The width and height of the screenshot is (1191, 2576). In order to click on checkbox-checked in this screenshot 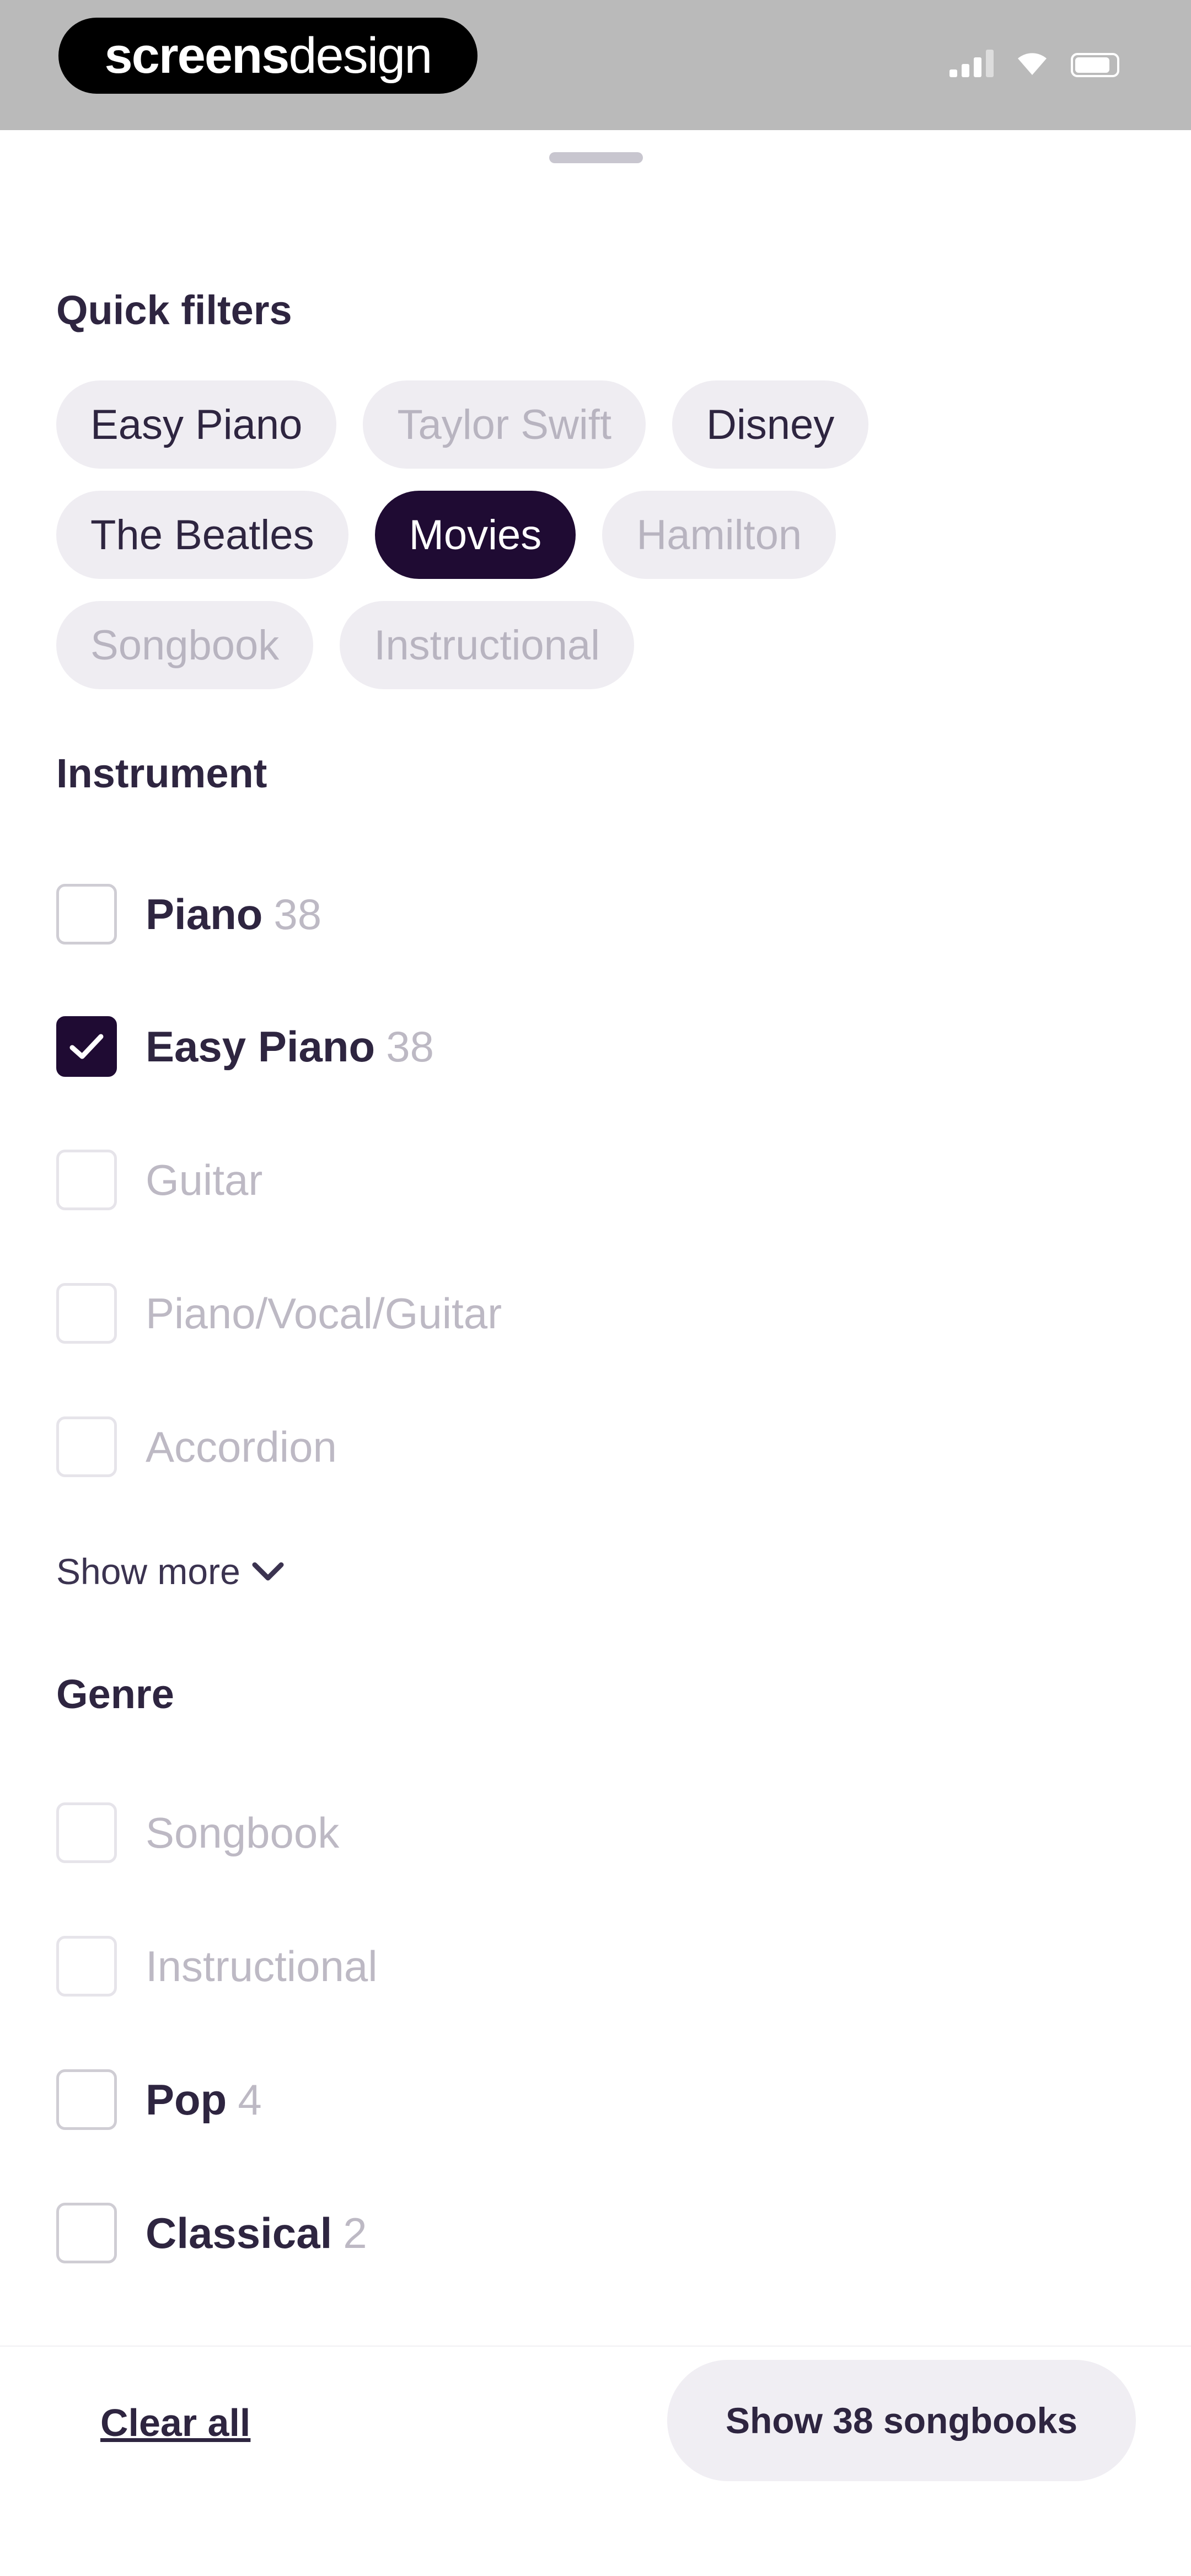, I will do `click(87, 1046)`.